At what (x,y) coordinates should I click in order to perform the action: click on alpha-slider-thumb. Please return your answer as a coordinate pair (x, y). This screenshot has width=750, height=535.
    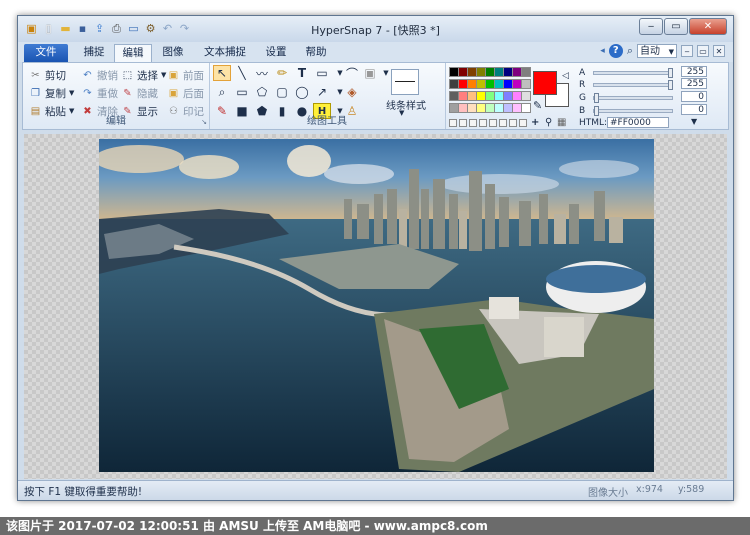
    Looking at the image, I should click on (670, 73).